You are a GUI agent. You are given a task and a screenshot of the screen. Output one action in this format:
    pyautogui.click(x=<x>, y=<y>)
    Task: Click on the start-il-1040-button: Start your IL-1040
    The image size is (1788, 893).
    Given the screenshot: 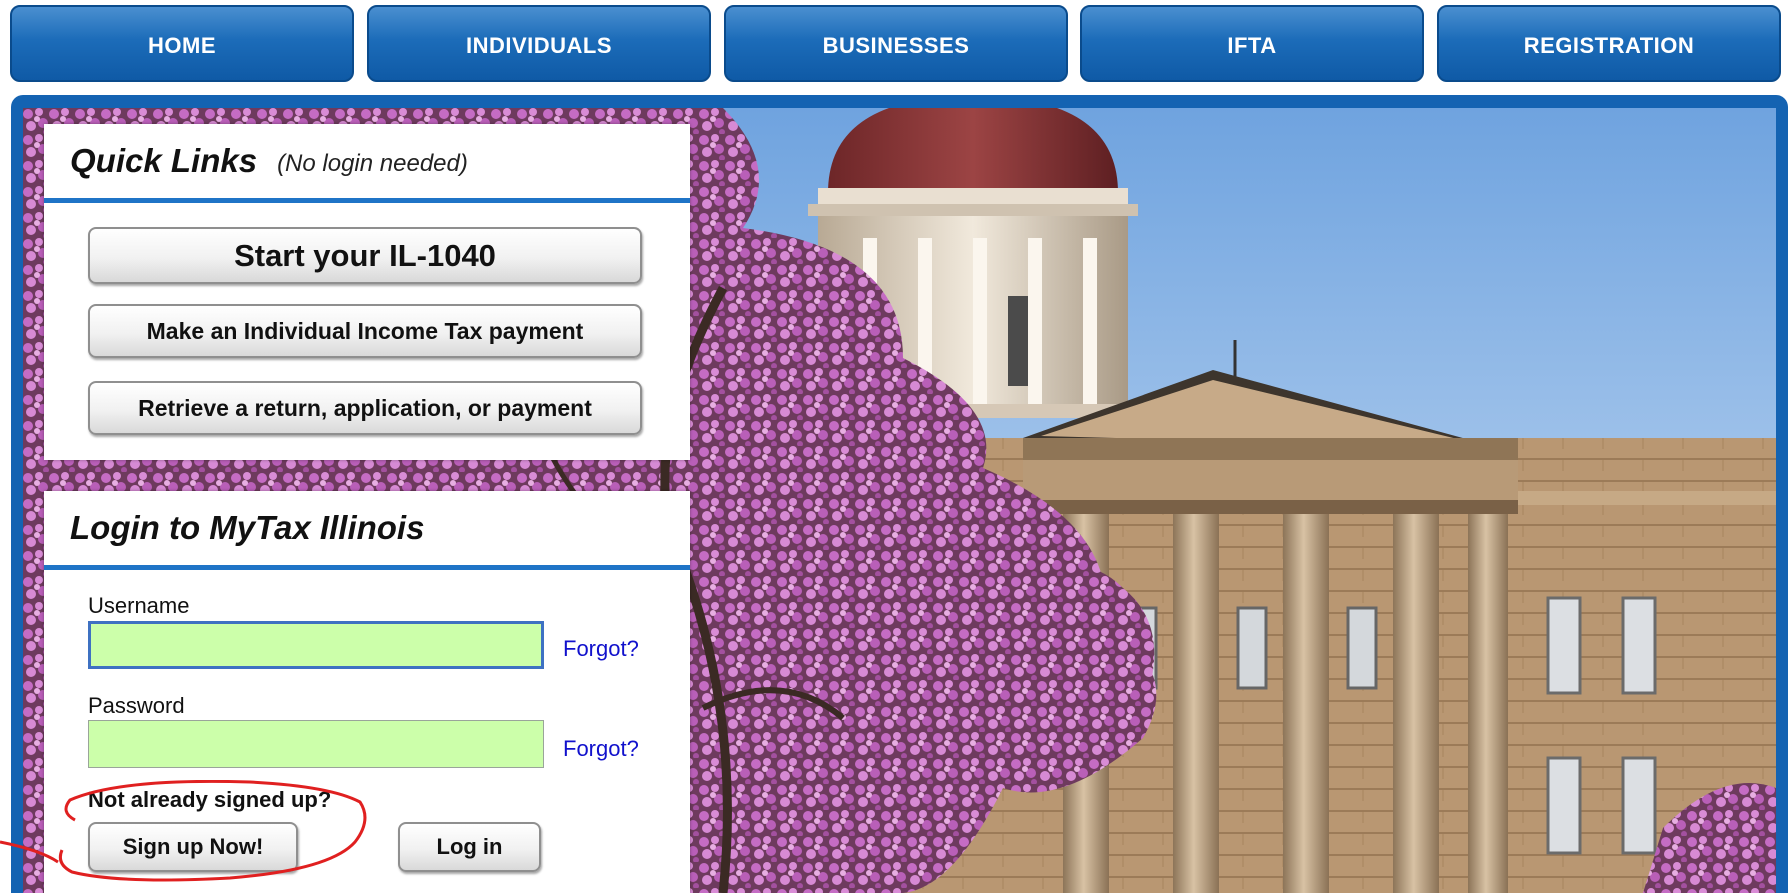 What is the action you would take?
    pyautogui.click(x=365, y=255)
    